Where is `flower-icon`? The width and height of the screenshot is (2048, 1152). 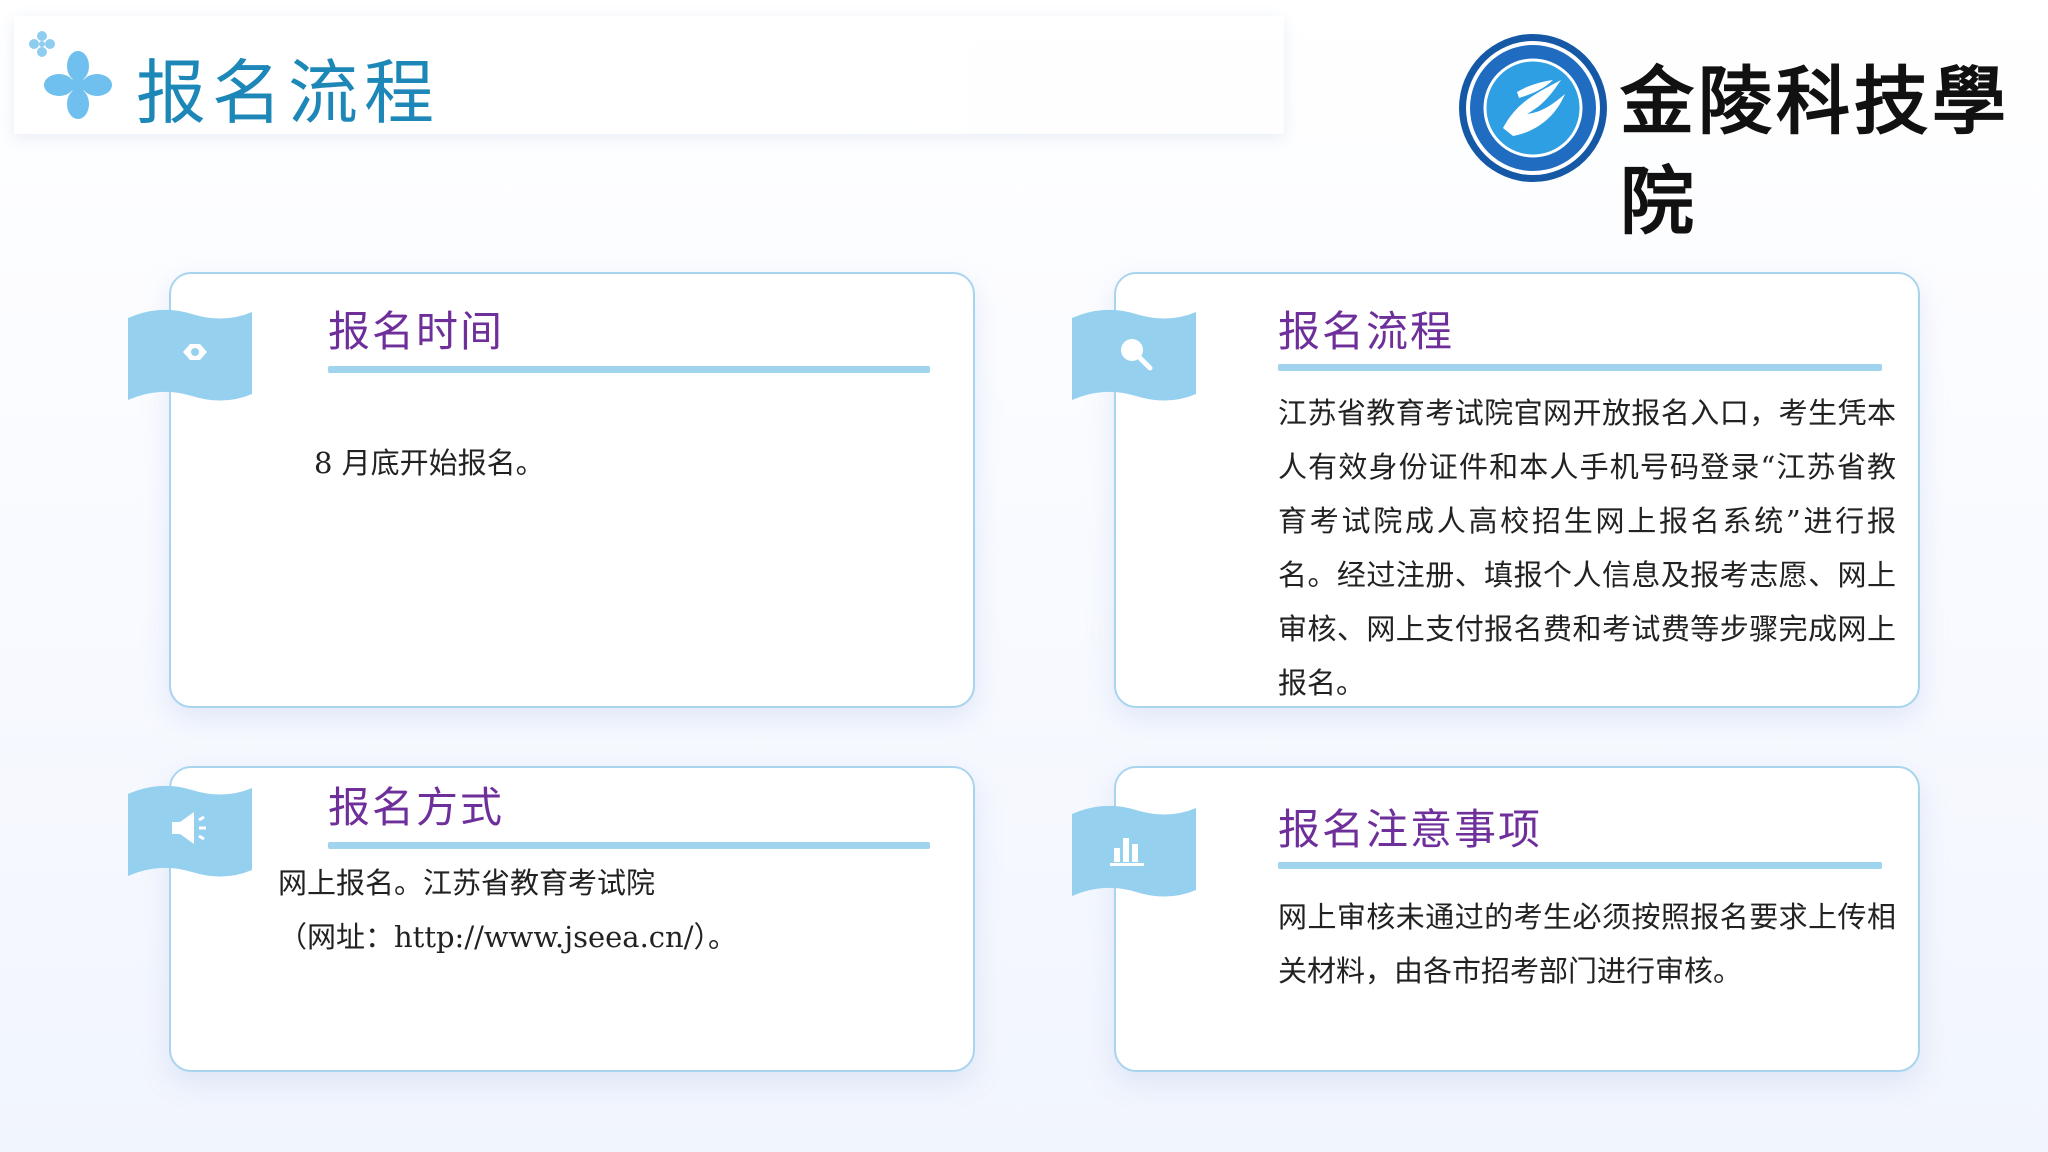 flower-icon is located at coordinates (70, 75).